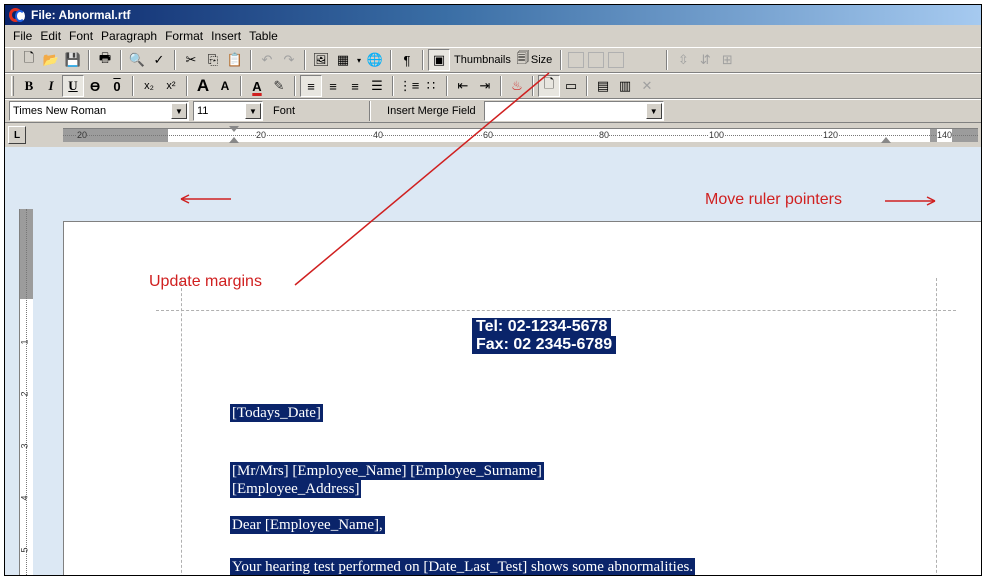  Describe the element at coordinates (359, 60) in the screenshot. I see `dropdown-arrow-icon: ▾` at that location.